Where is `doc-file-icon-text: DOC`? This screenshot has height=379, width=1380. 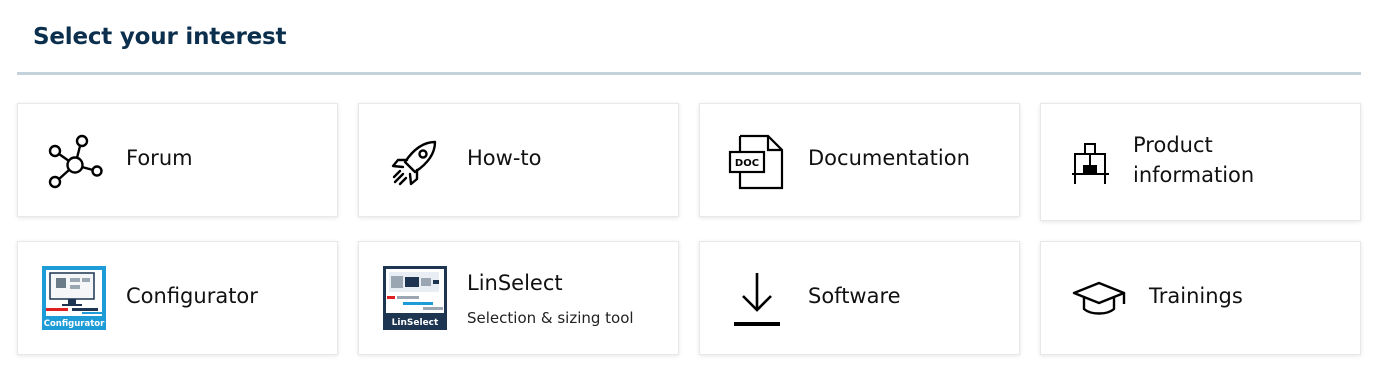
doc-file-icon-text: DOC is located at coordinates (747, 163).